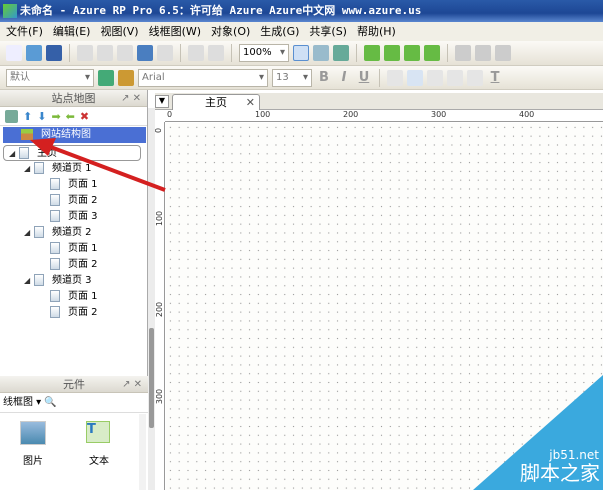  I want to click on watermark-name: 脚本之家, so click(560, 473).